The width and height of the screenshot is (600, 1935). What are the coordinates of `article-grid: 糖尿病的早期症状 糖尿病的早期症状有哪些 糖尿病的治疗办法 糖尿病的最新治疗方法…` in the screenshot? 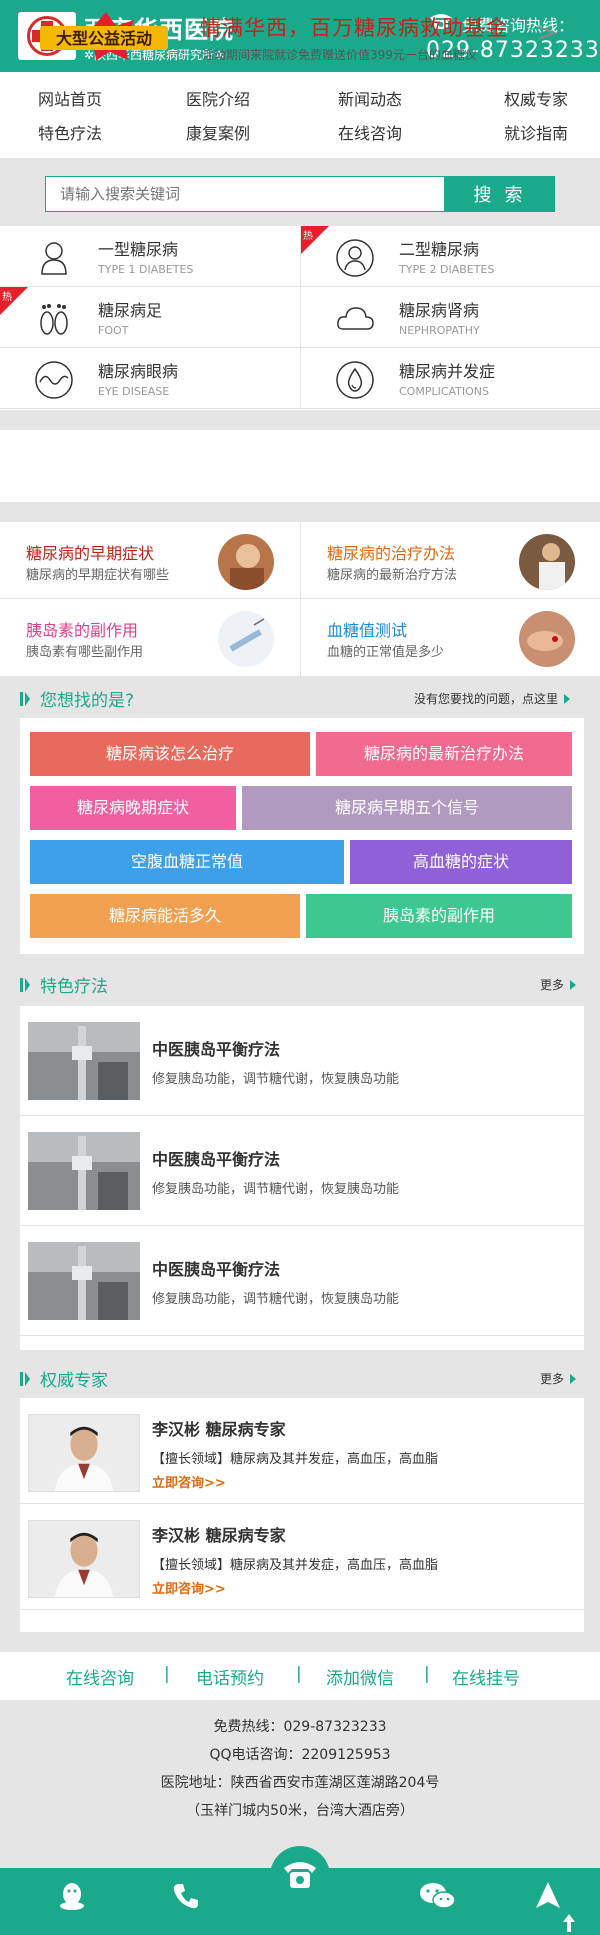 It's located at (300, 599).